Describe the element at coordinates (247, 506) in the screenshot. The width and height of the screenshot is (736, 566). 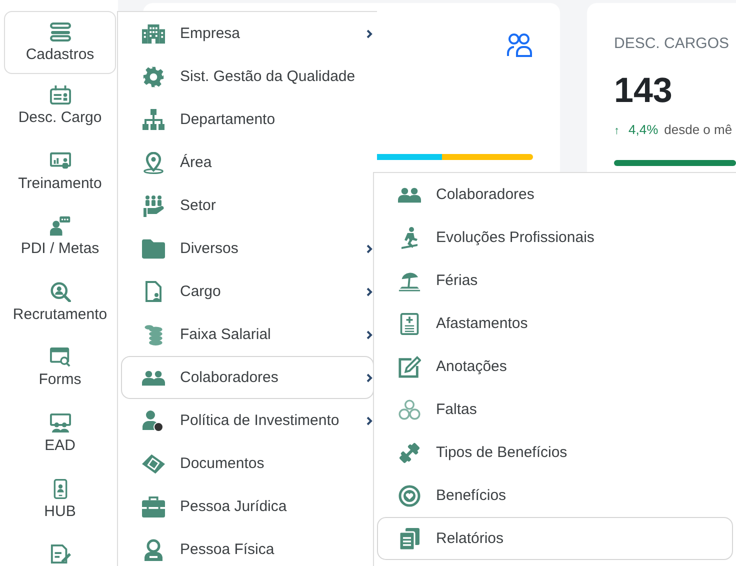
I see `menu-item: Pessoa Jurídica` at that location.